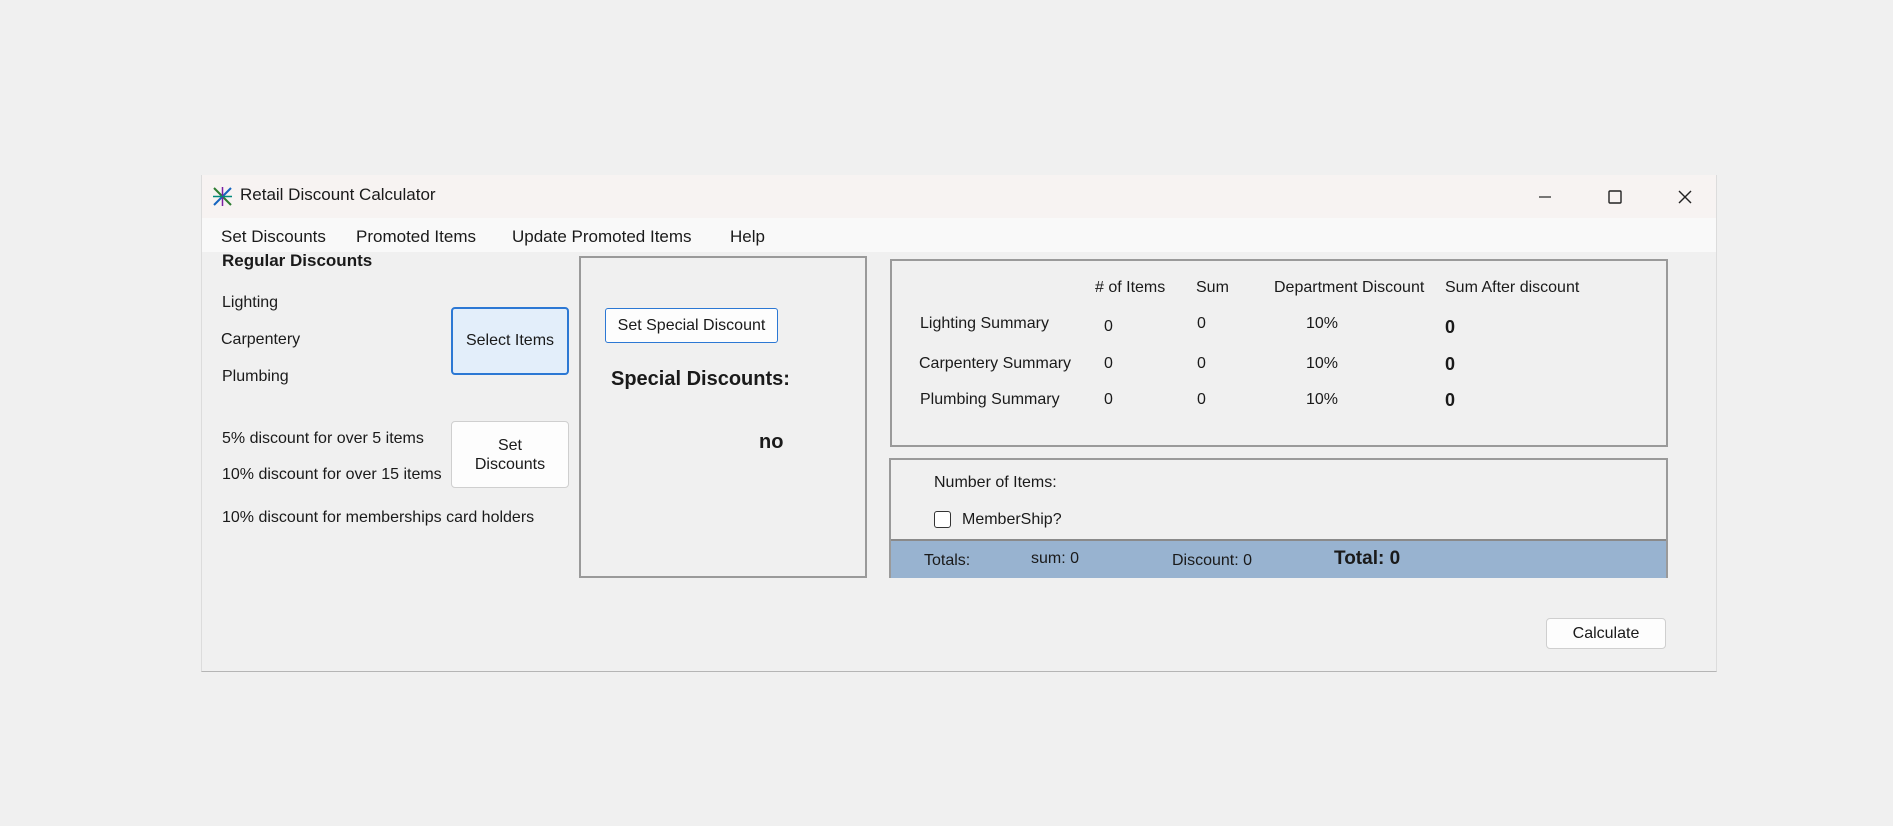 The image size is (1893, 826). I want to click on lighting-discount: 10%, so click(1322, 323).